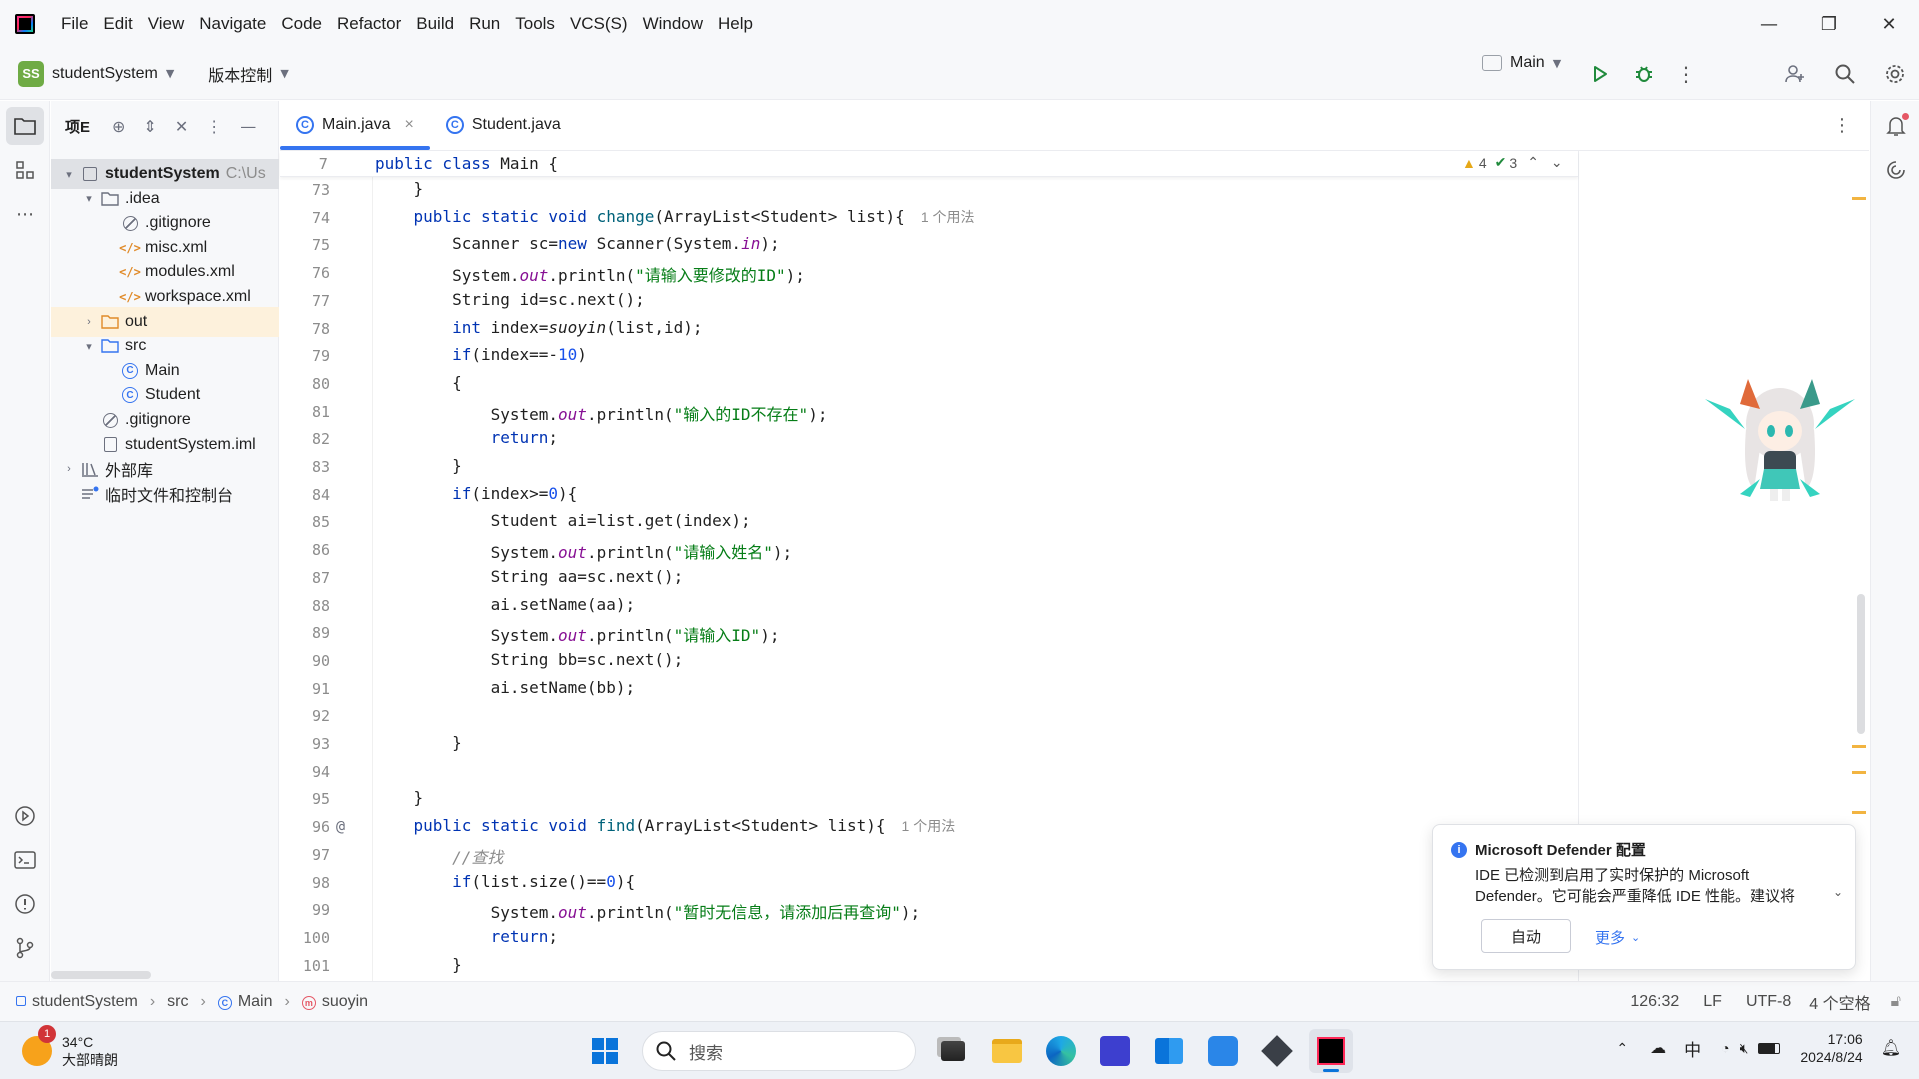 The width and height of the screenshot is (1919, 1079). Describe the element at coordinates (244, 74) in the screenshot. I see `vcs-selector: 版本控制 ▼` at that location.